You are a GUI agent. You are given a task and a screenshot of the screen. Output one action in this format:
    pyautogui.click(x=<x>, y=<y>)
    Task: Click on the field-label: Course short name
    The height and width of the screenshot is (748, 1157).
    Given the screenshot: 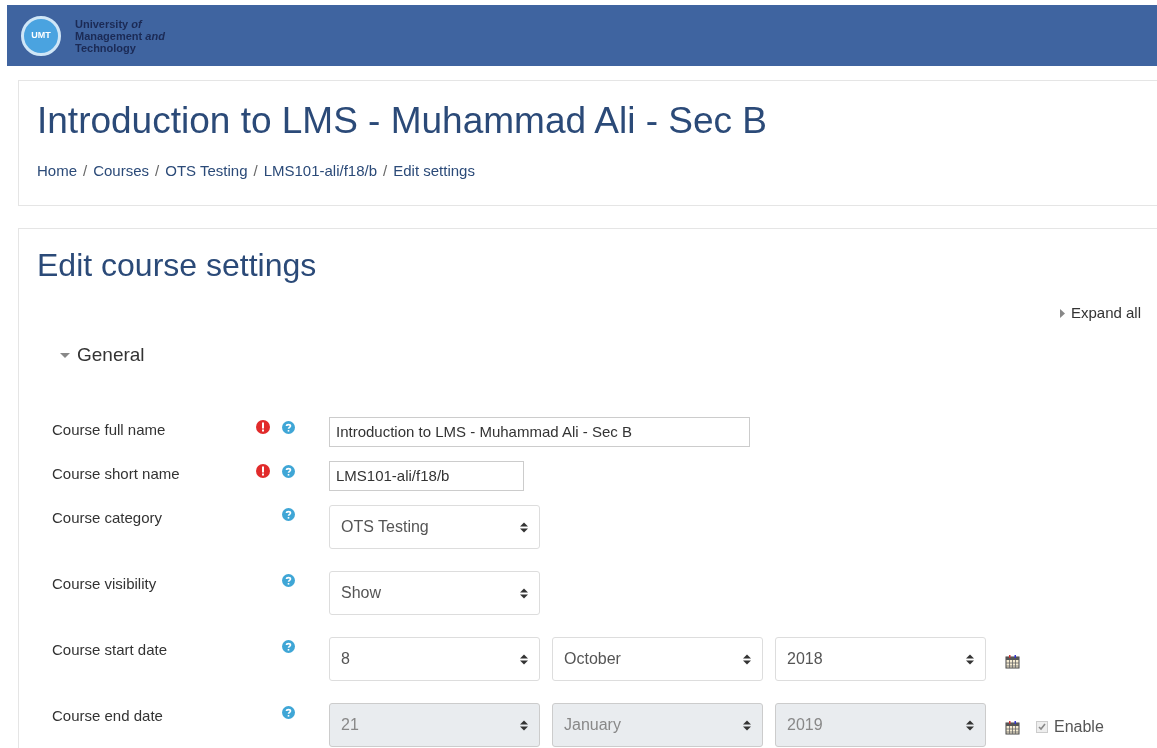 What is the action you would take?
    pyautogui.click(x=116, y=474)
    